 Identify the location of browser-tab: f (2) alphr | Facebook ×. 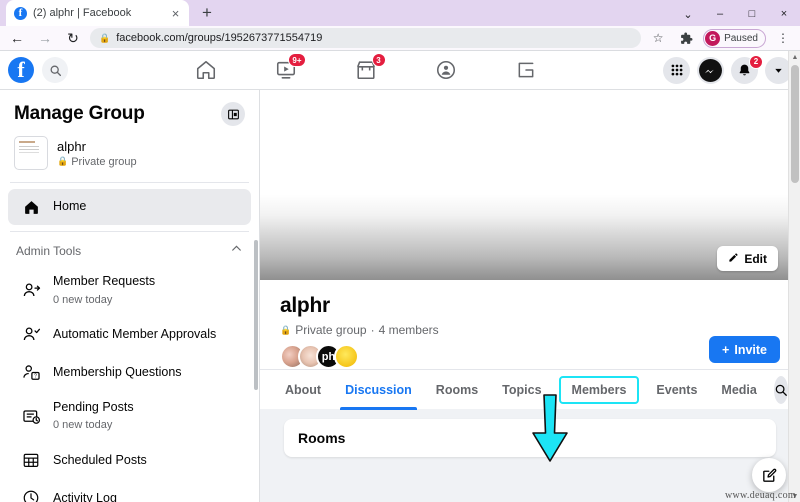
(97, 13).